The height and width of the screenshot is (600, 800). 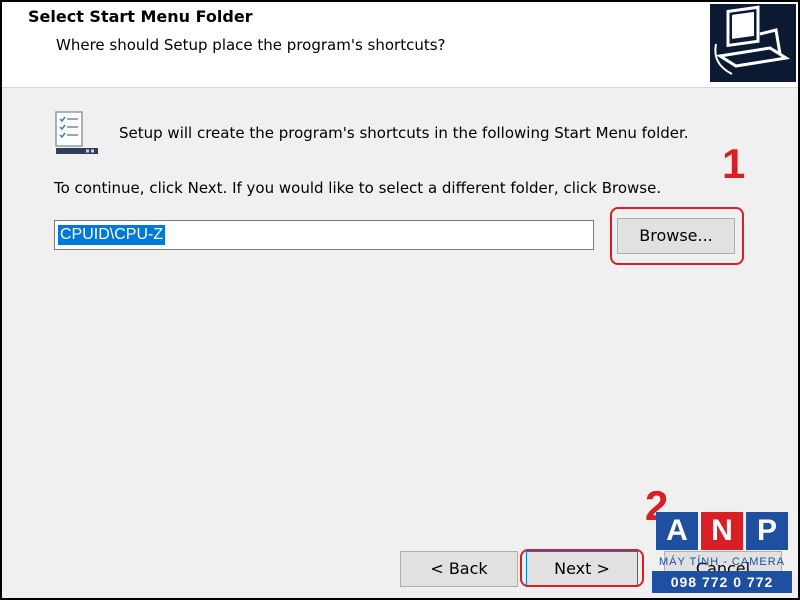 I want to click on folder-value: CPUID\CPU-Z, so click(x=112, y=235).